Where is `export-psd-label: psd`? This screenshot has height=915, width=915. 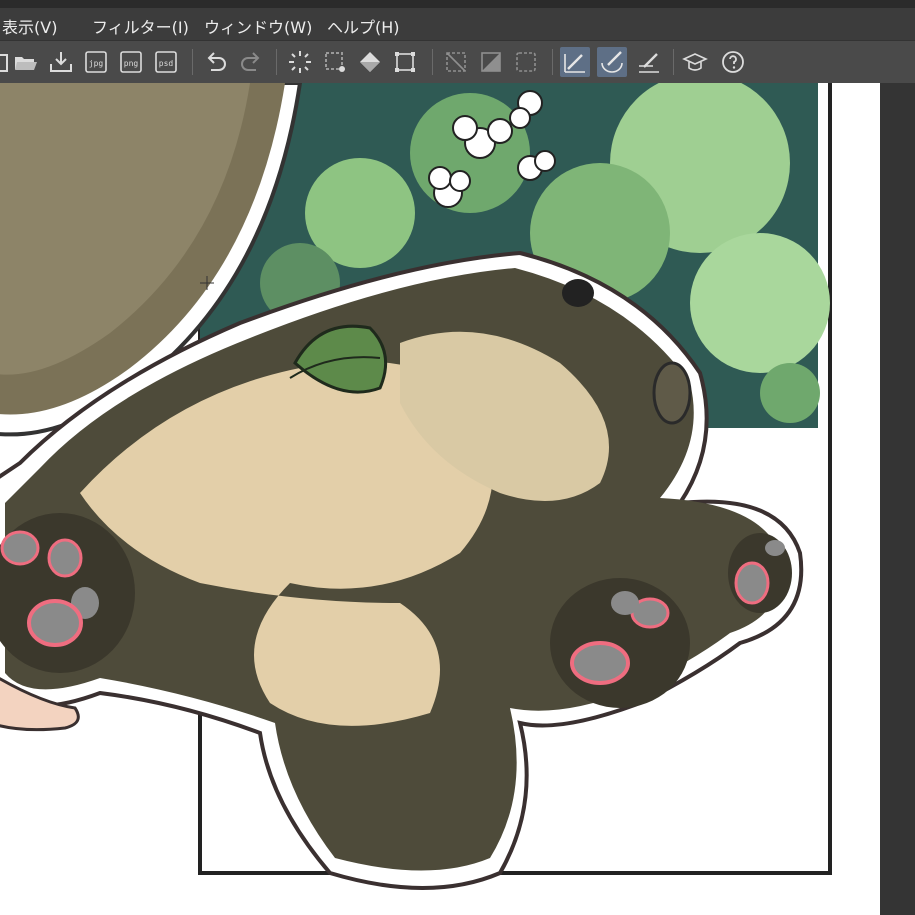
export-psd-label: psd is located at coordinates (166, 63).